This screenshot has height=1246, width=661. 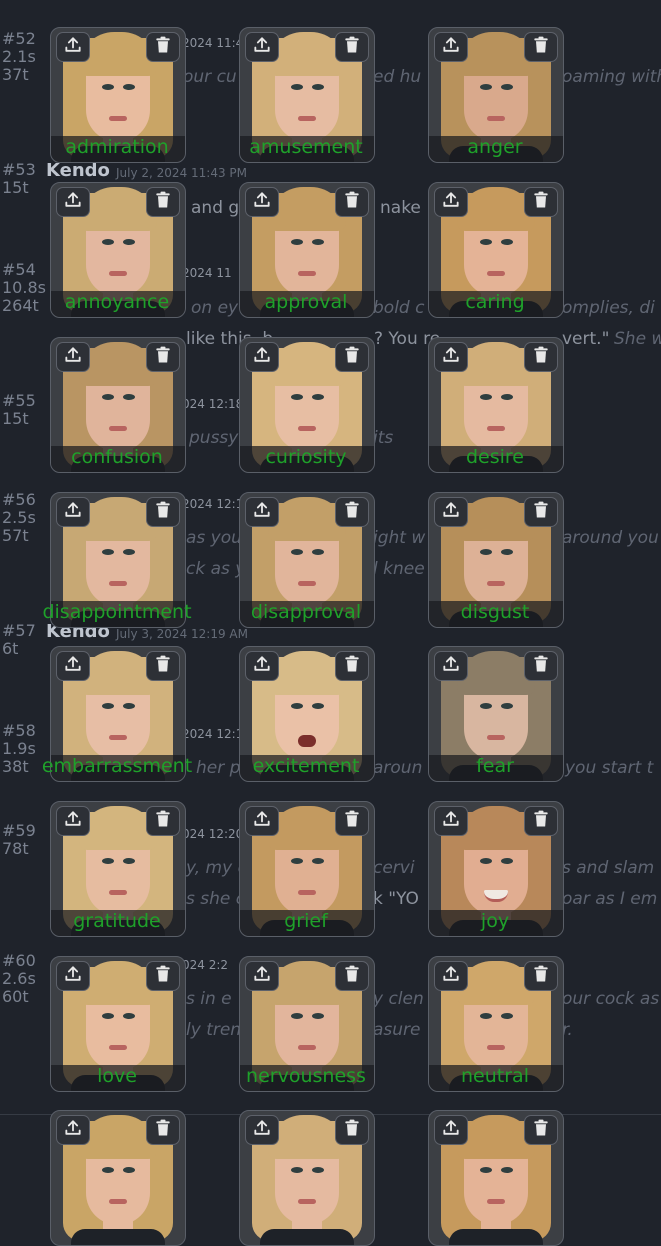 I want to click on message-fragment: oaming with, so click(x=611, y=77).